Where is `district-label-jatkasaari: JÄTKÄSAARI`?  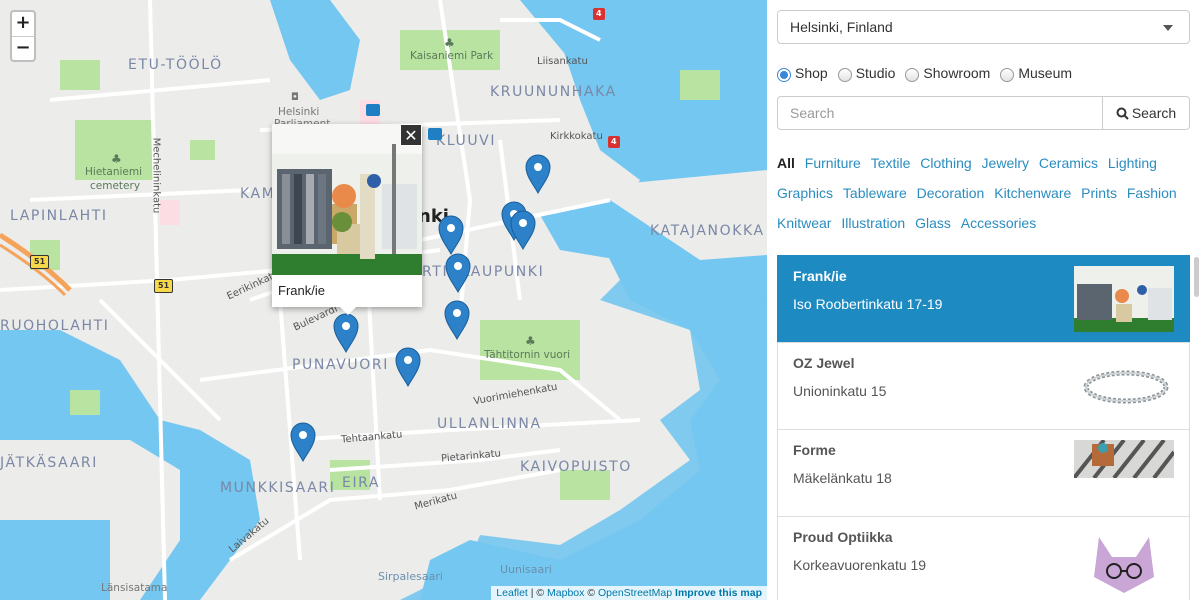 district-label-jatkasaari: JÄTKÄSAARI is located at coordinates (49, 463).